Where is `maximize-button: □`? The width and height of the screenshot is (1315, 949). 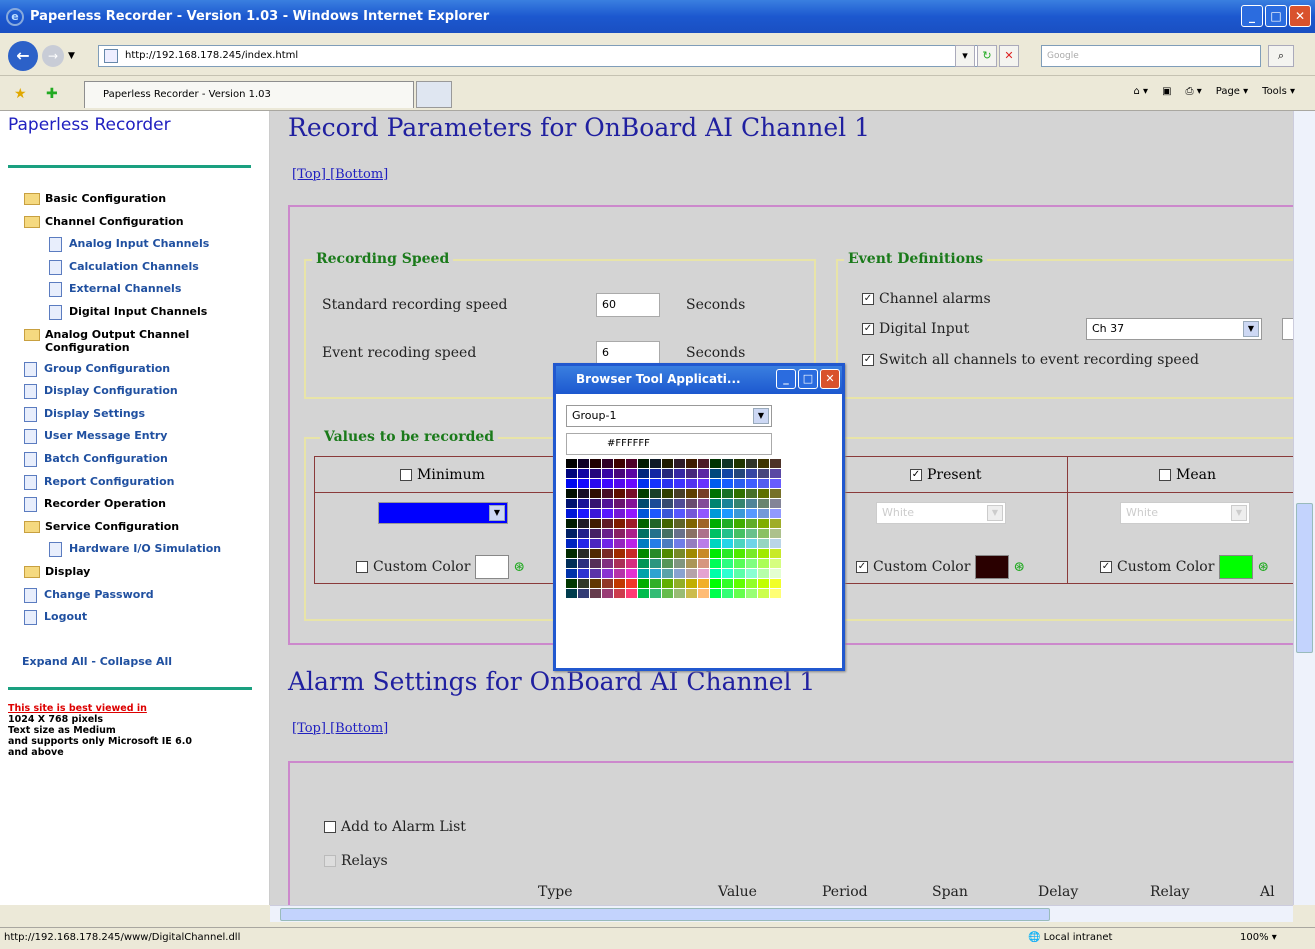
maximize-button: □ is located at coordinates (1276, 16).